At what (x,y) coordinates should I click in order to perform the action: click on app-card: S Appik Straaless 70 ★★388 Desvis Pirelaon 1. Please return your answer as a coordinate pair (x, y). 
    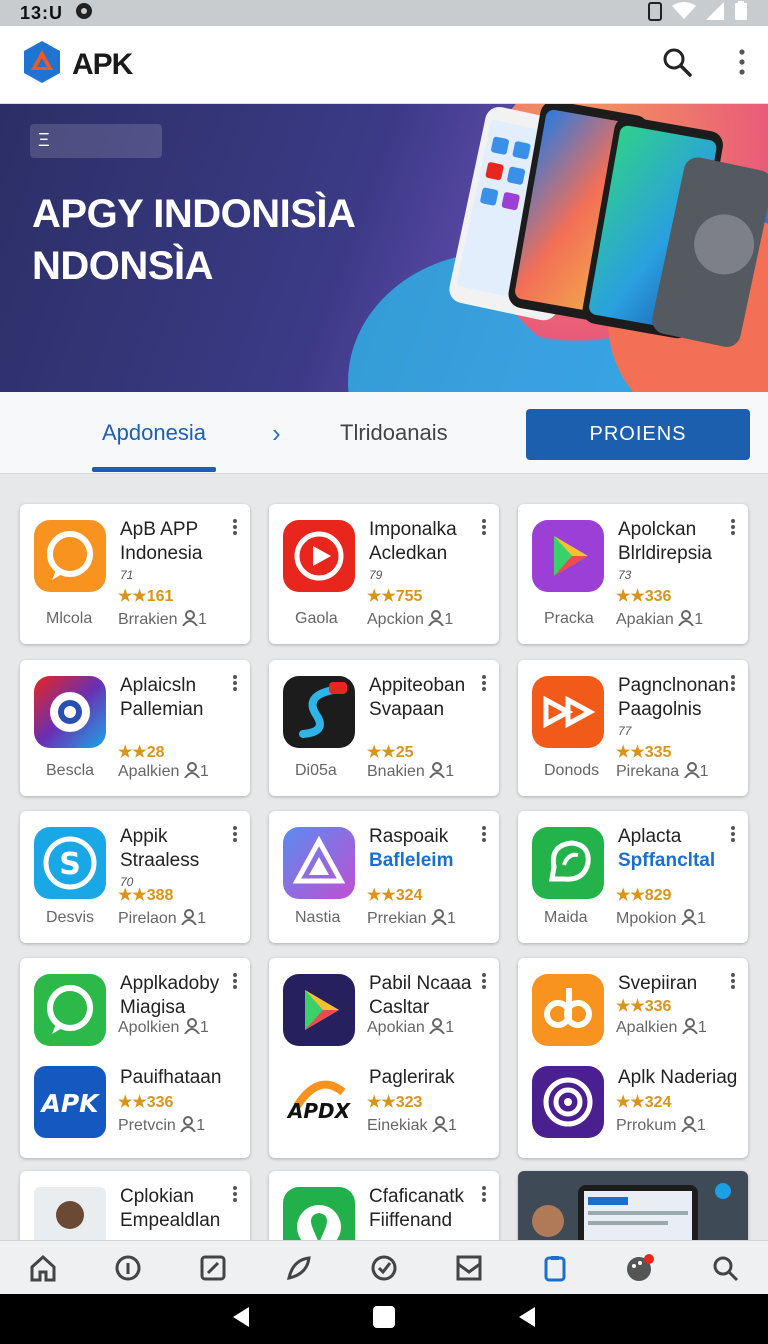
    Looking at the image, I should click on (135, 877).